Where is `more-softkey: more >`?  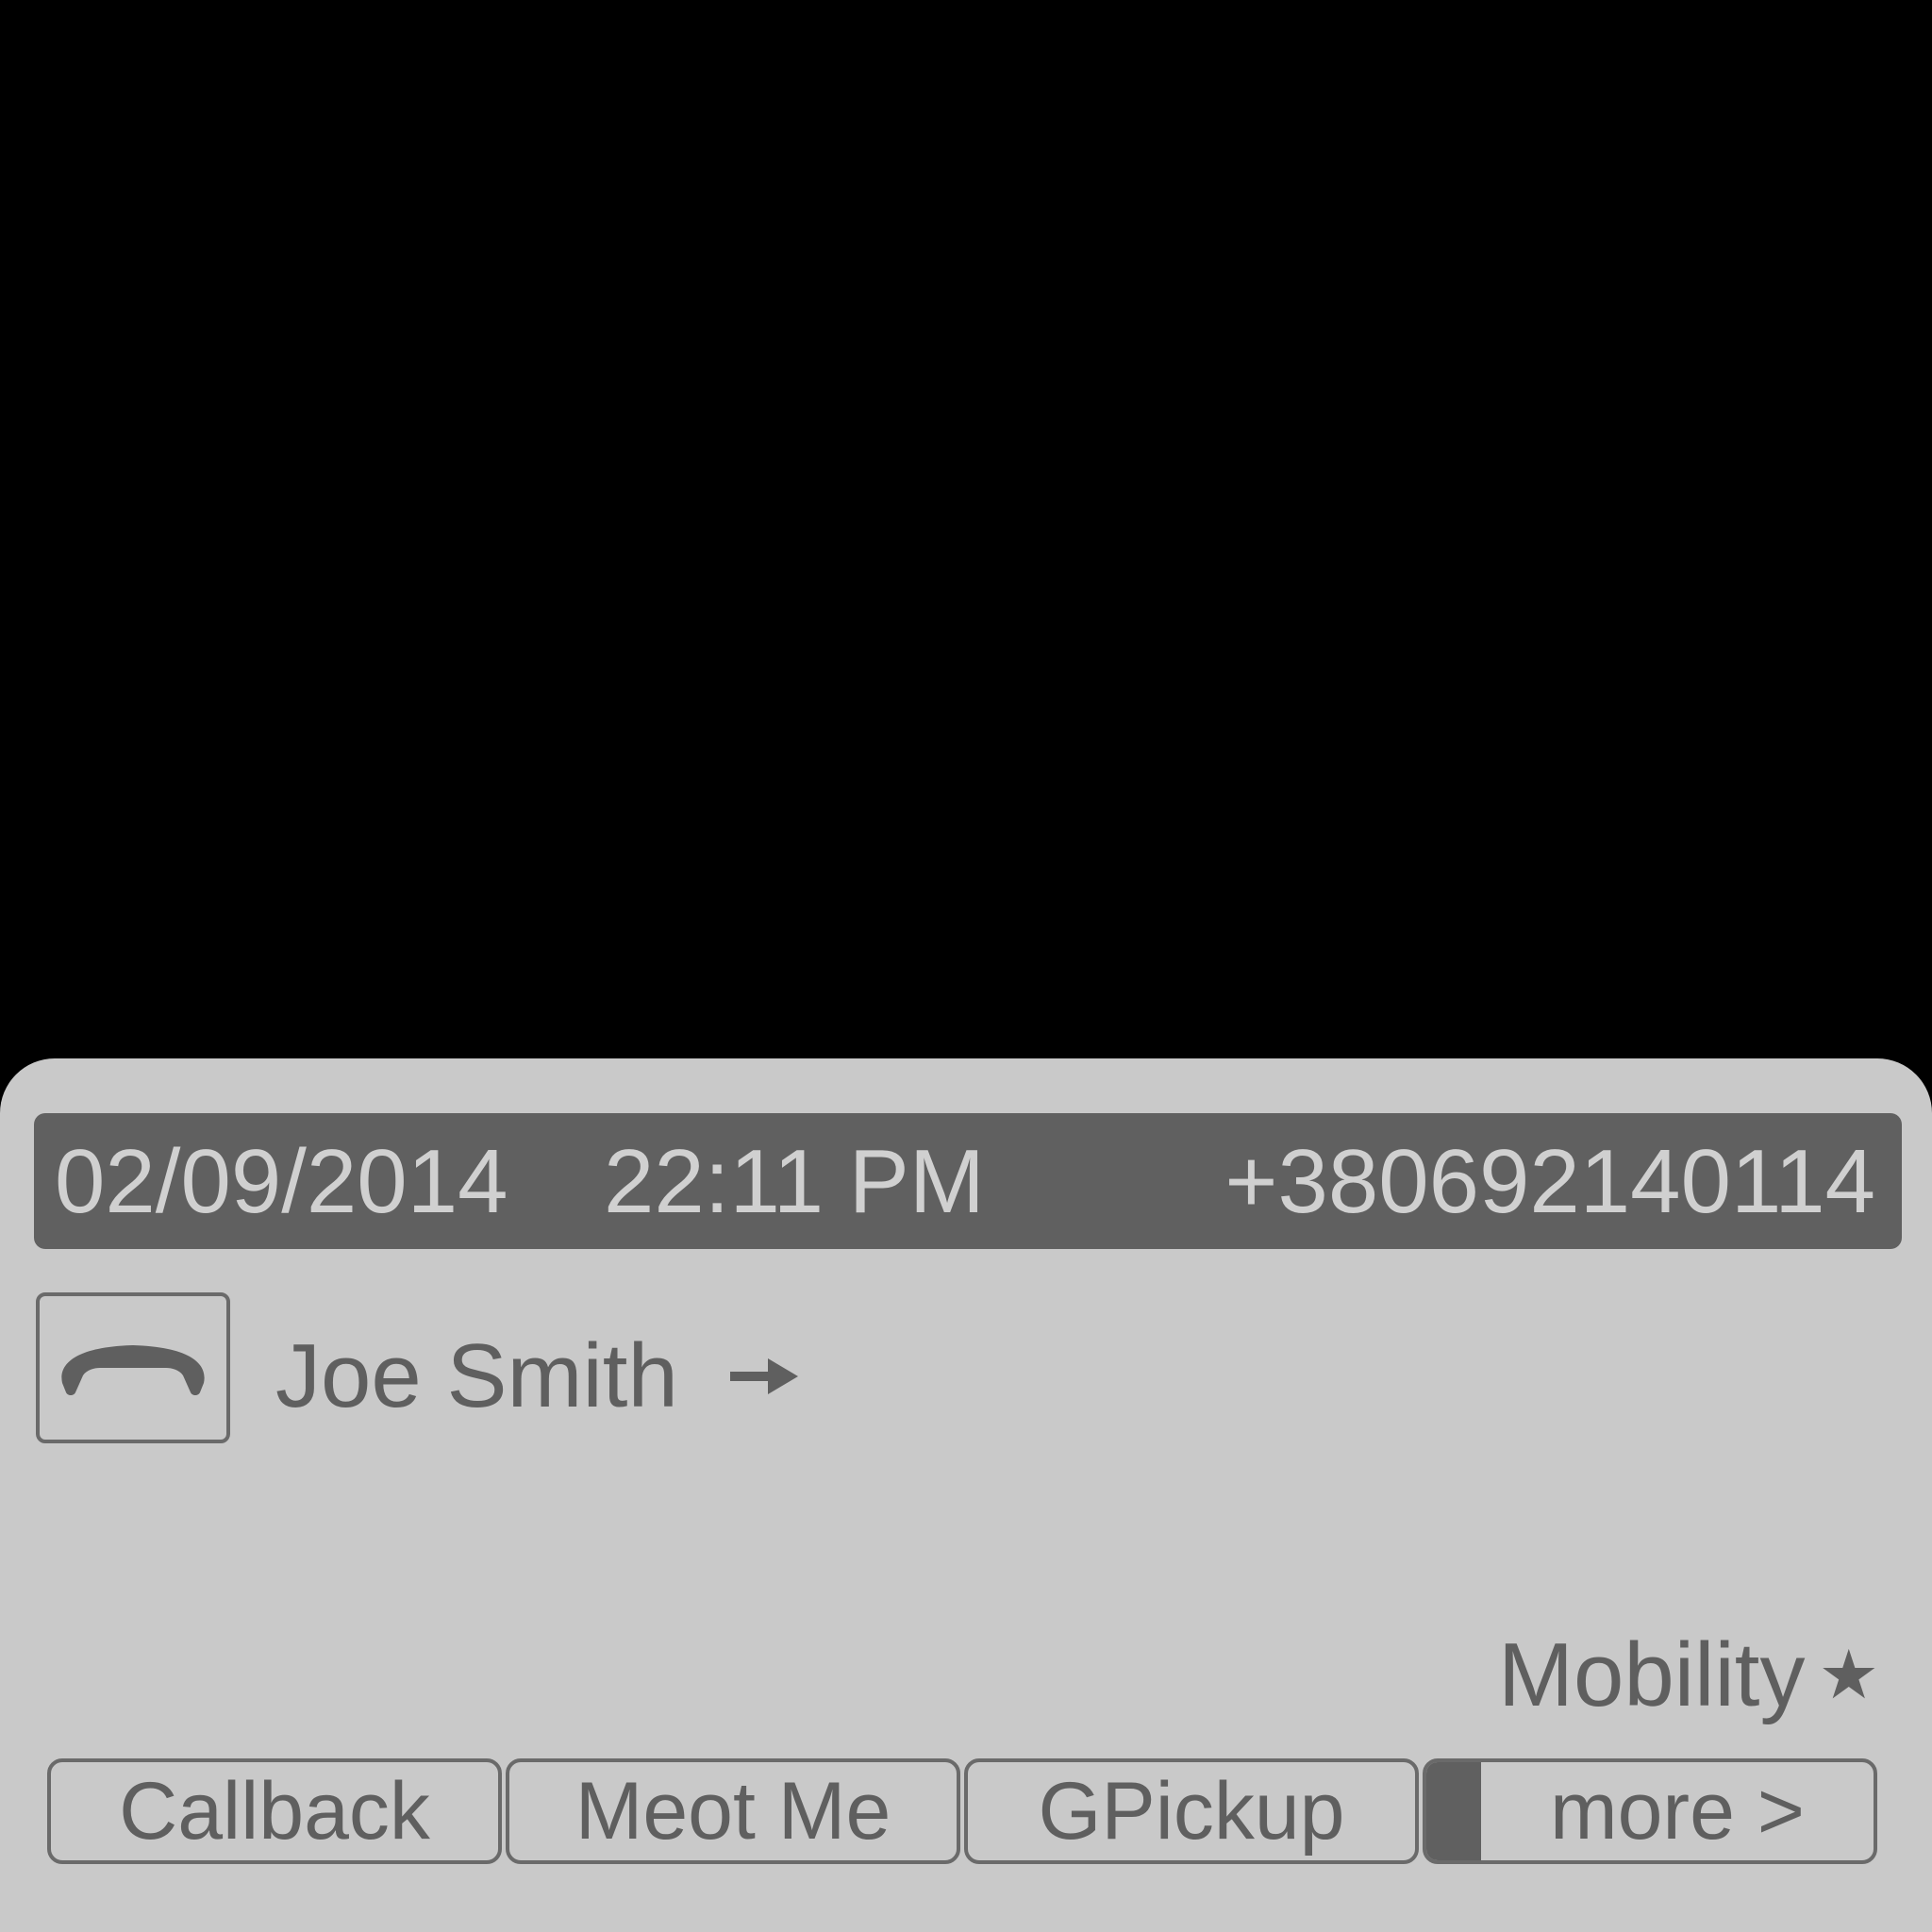 more-softkey: more > is located at coordinates (1650, 1811).